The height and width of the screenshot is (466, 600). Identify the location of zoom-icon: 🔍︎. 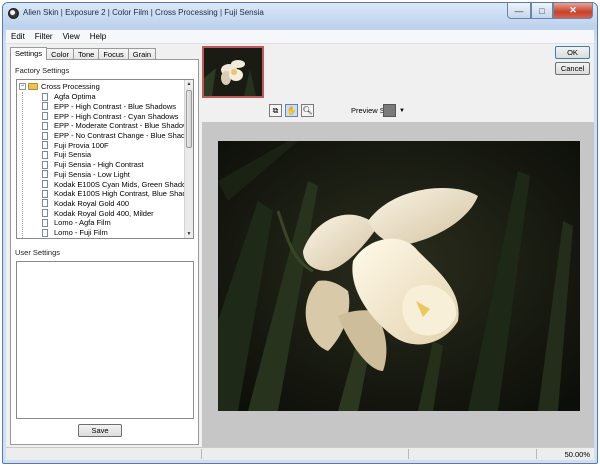
(307, 110).